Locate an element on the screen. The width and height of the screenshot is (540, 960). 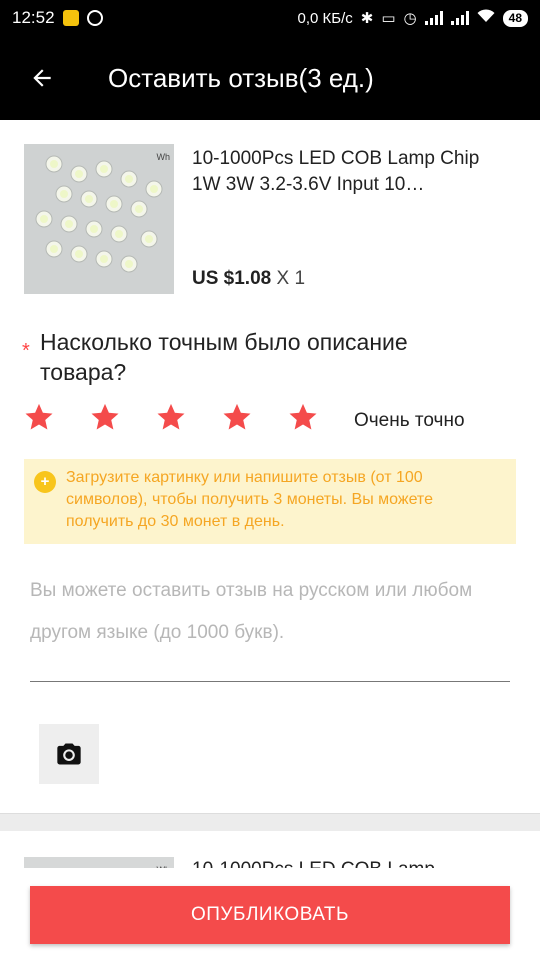
star-5-icon is located at coordinates (303, 417).